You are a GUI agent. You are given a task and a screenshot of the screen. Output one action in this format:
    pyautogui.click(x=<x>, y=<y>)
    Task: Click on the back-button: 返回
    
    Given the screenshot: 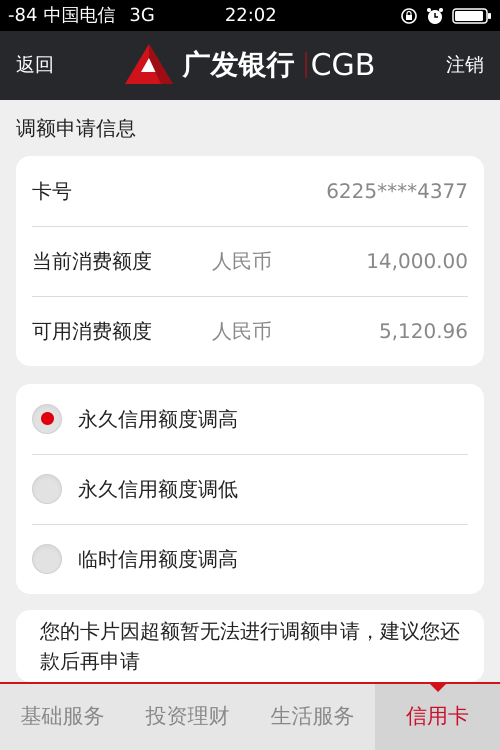 What is the action you would take?
    pyautogui.click(x=35, y=65)
    